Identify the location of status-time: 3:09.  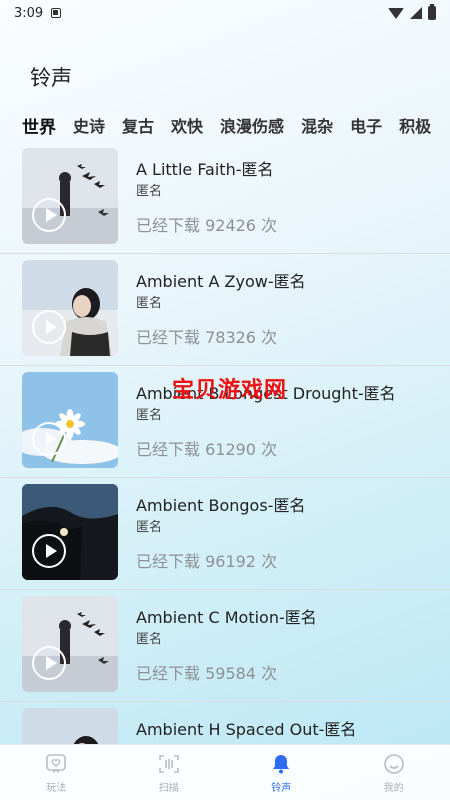
(29, 13).